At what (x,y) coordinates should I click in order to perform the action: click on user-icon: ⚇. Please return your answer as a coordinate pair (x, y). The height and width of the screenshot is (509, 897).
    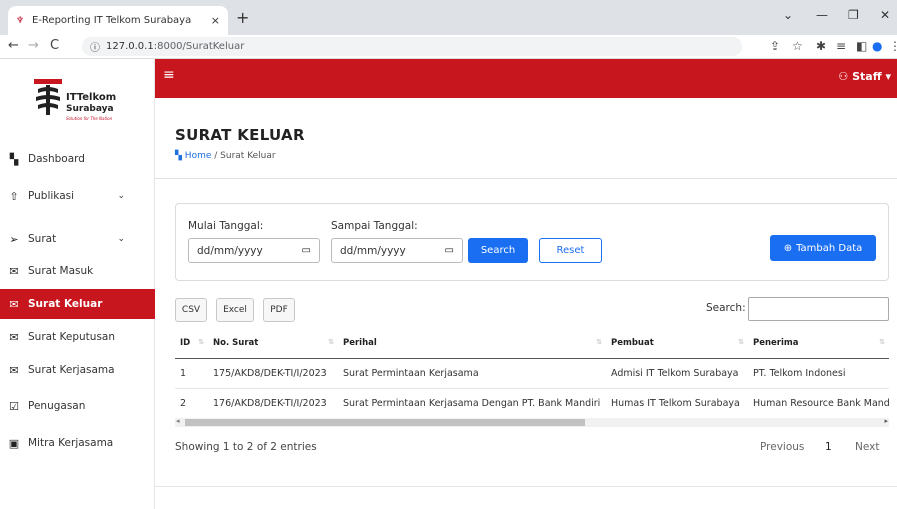
    Looking at the image, I should click on (843, 76).